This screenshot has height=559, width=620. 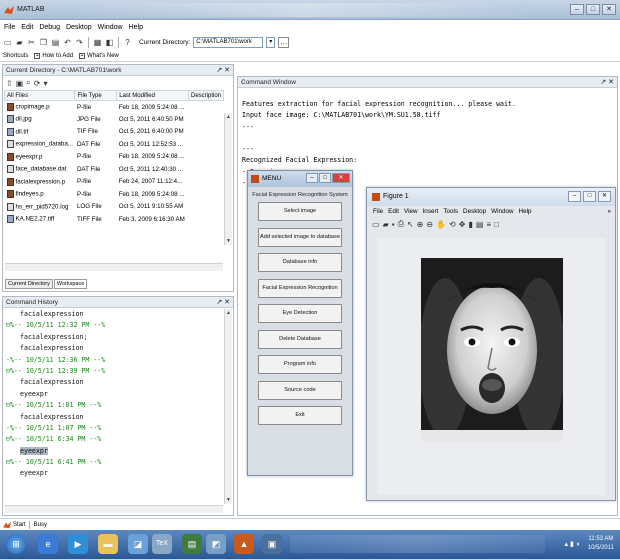 I want to click on minimize-button: –, so click(x=577, y=9).